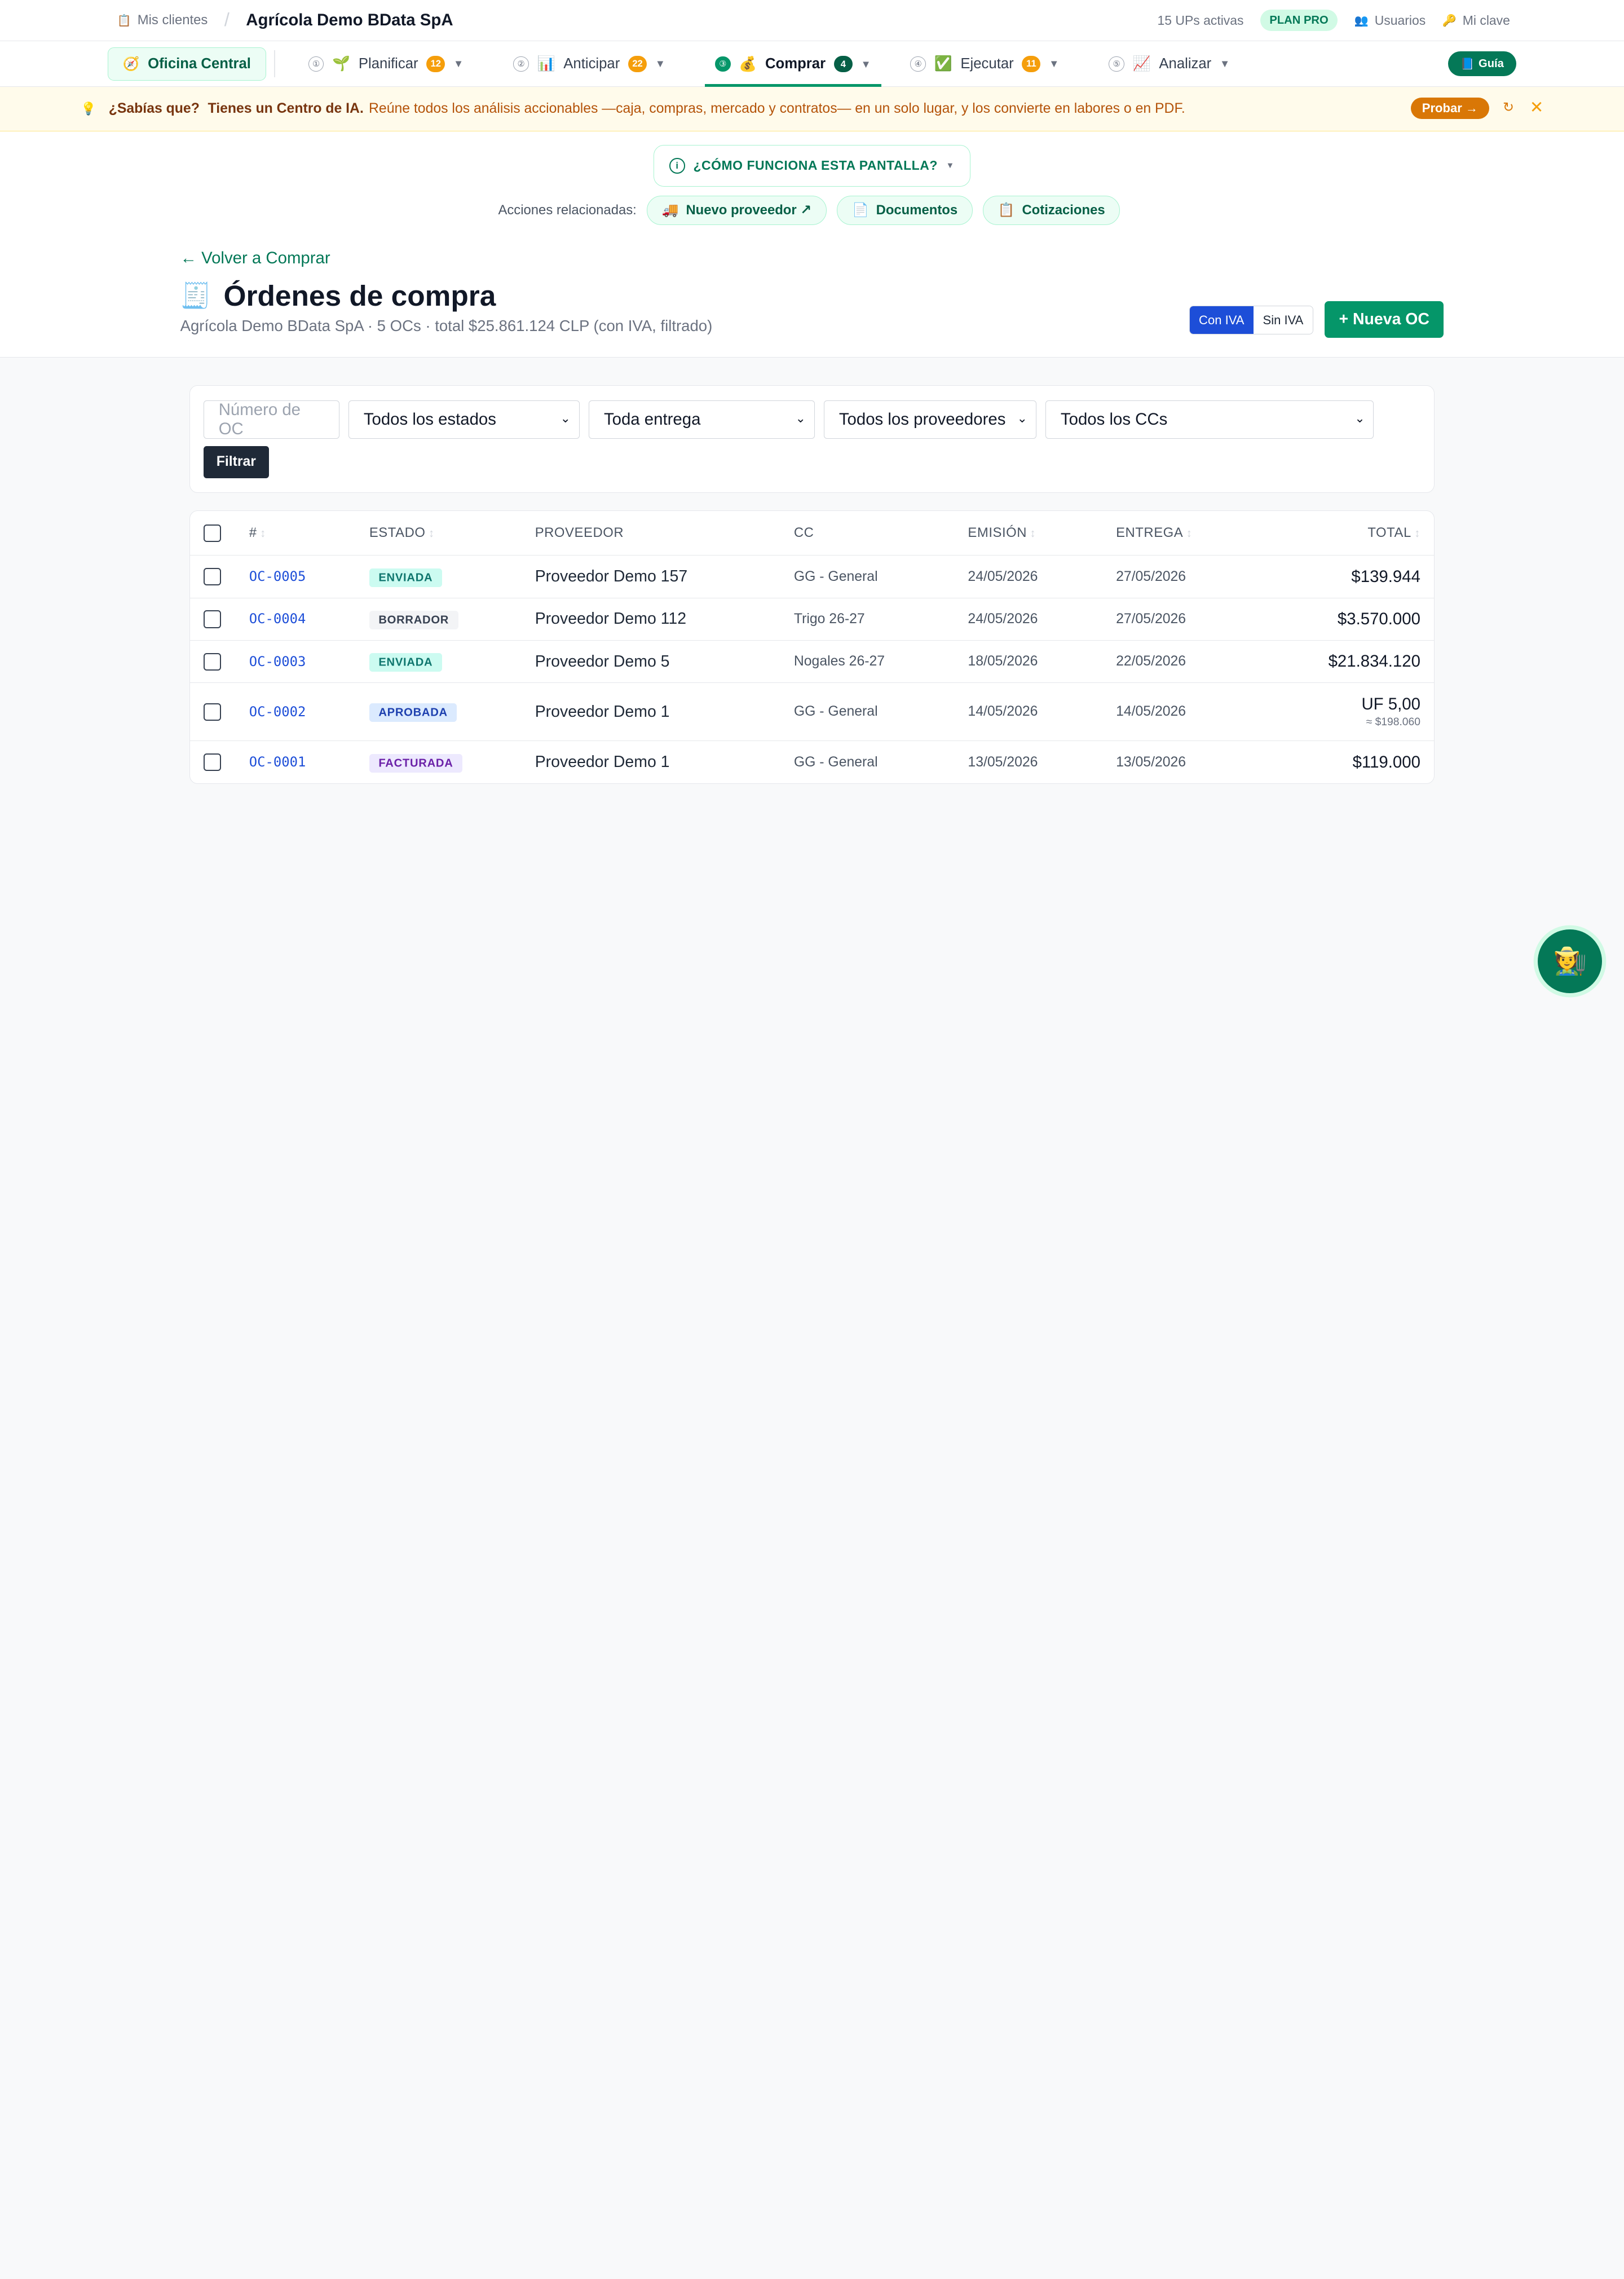 The image size is (1624, 2279). What do you see at coordinates (464, 419) in the screenshot?
I see `state-select: Todos los estados ⌄` at bounding box center [464, 419].